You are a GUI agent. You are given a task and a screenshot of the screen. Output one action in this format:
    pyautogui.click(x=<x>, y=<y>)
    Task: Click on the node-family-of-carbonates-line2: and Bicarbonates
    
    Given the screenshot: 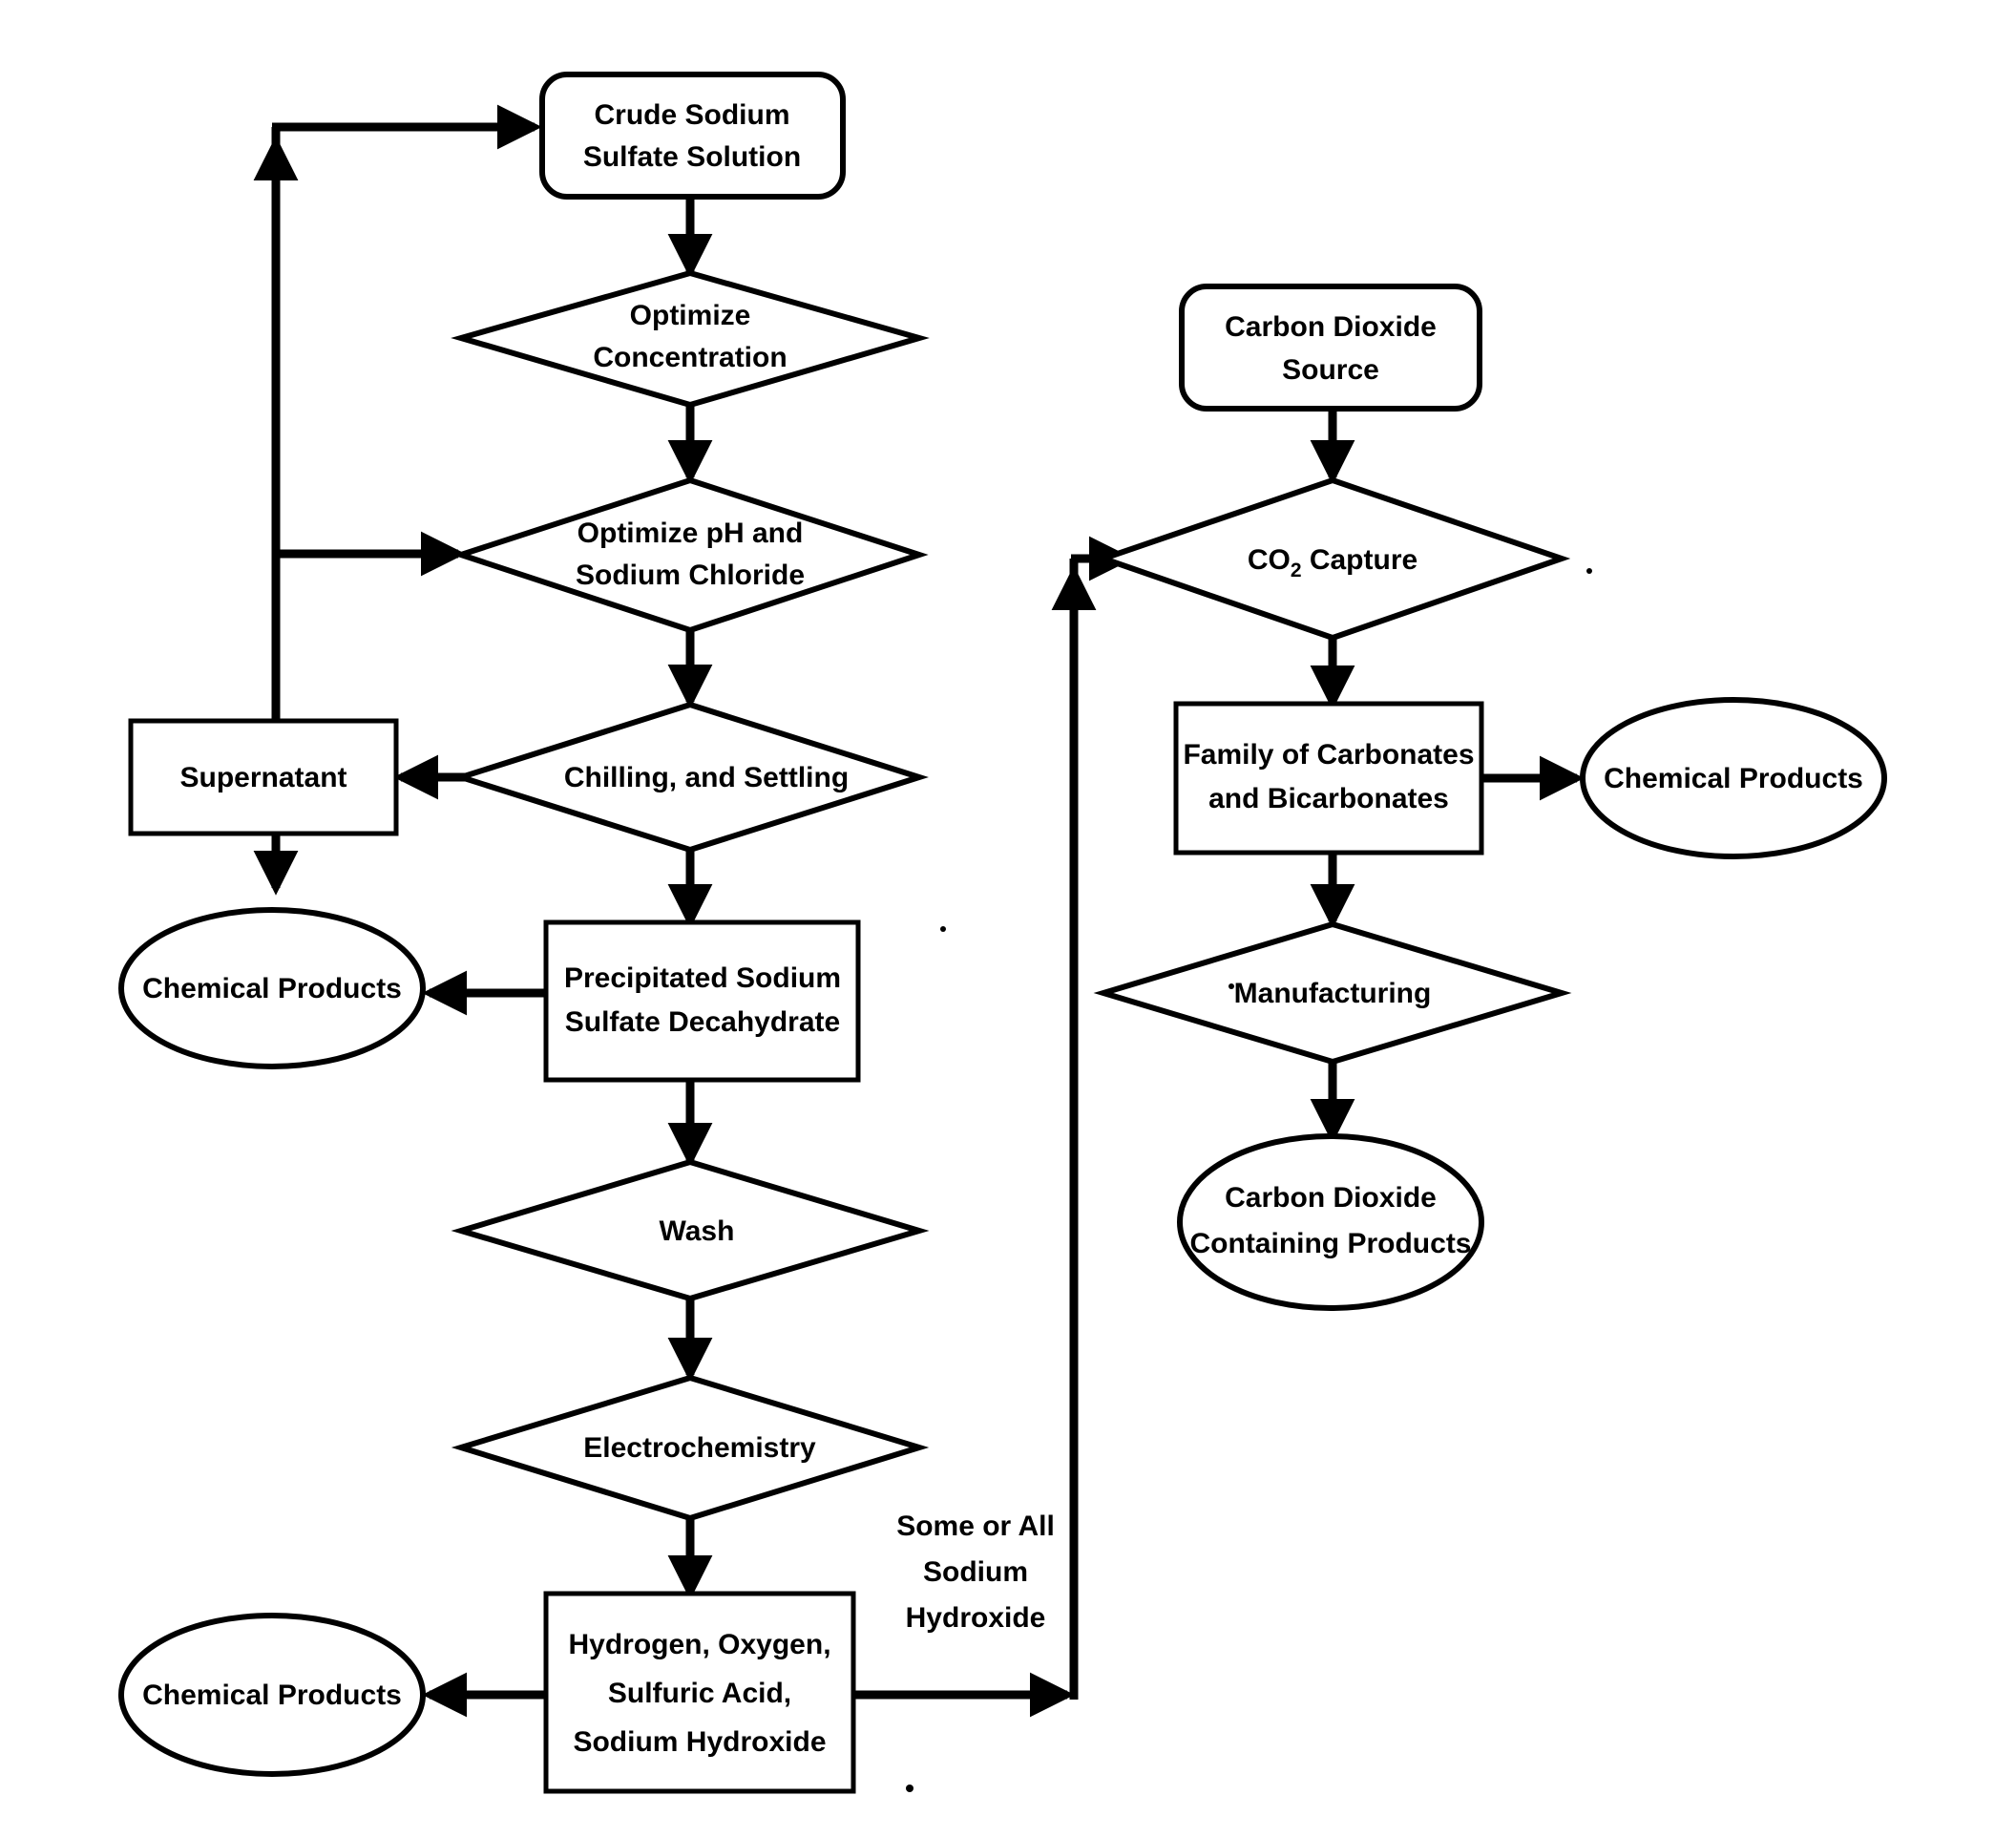 What is the action you would take?
    pyautogui.click(x=1328, y=798)
    